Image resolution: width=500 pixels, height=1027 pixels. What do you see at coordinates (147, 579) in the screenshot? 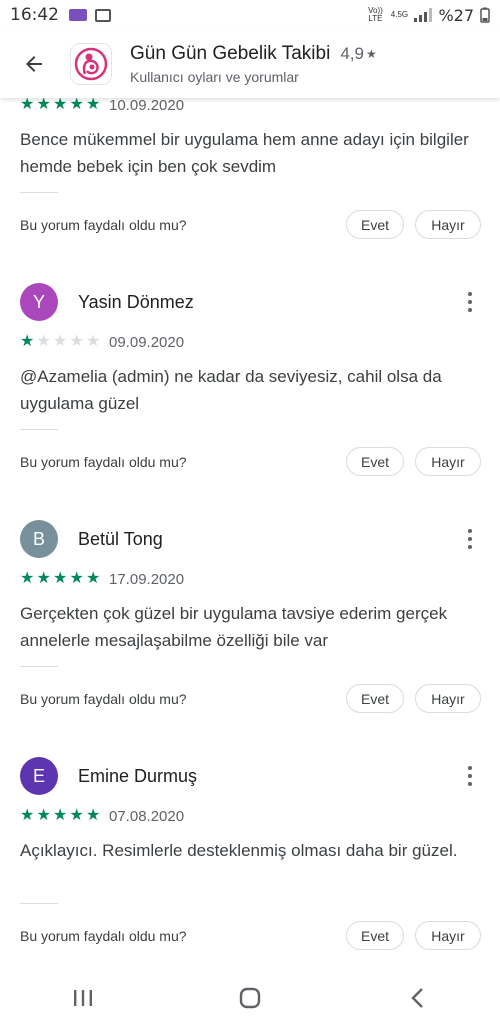
I see `review-date: 17.09.2020` at bounding box center [147, 579].